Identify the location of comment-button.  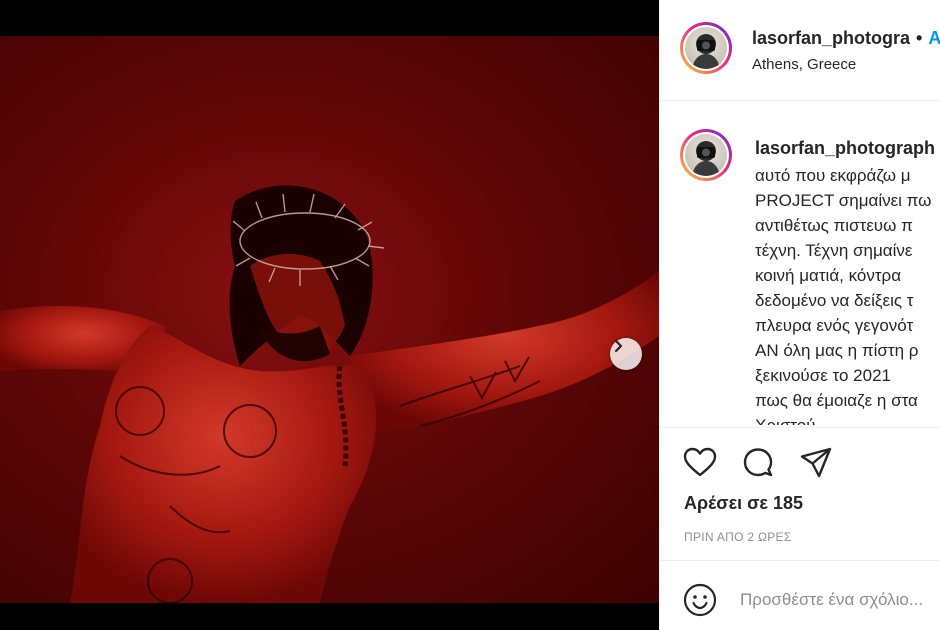
(758, 463).